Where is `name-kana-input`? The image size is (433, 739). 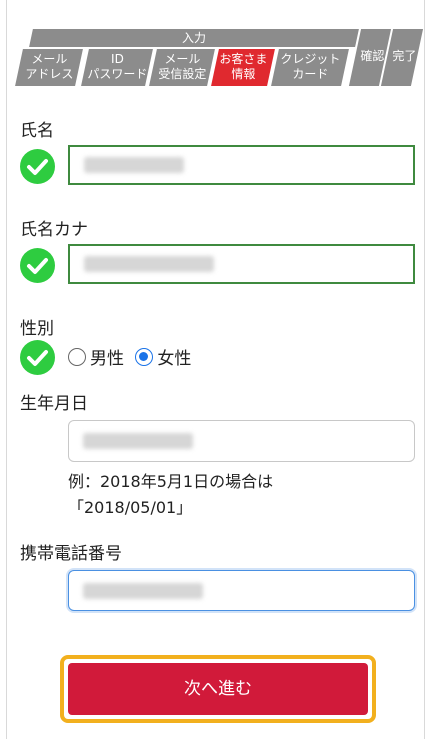
name-kana-input is located at coordinates (241, 264).